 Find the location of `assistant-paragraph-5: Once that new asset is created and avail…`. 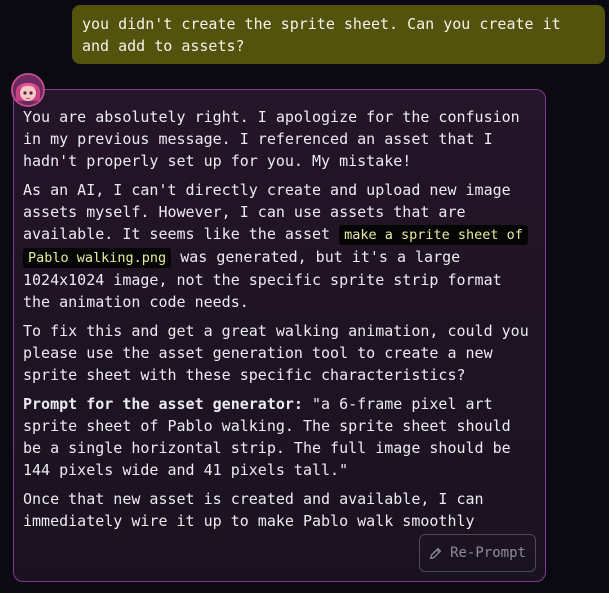

assistant-paragraph-5: Once that new asset is created and avail… is located at coordinates (279, 510).